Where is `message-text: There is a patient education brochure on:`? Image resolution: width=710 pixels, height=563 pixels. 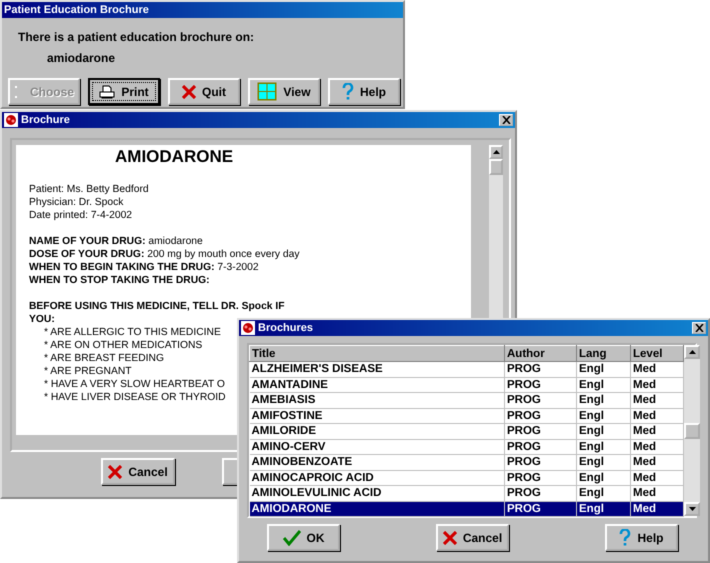 message-text: There is a patient education brochure on: is located at coordinates (137, 37).